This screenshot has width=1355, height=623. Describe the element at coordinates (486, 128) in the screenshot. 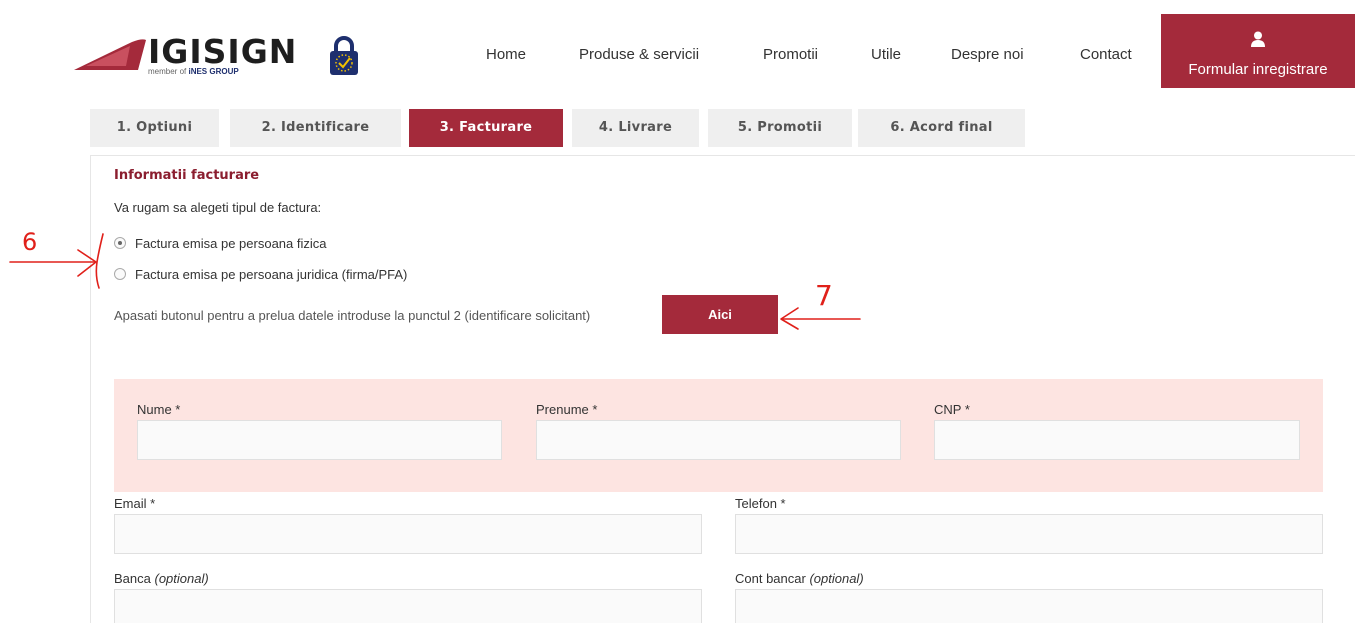

I see `tab-facturare: 3. Facturare` at that location.